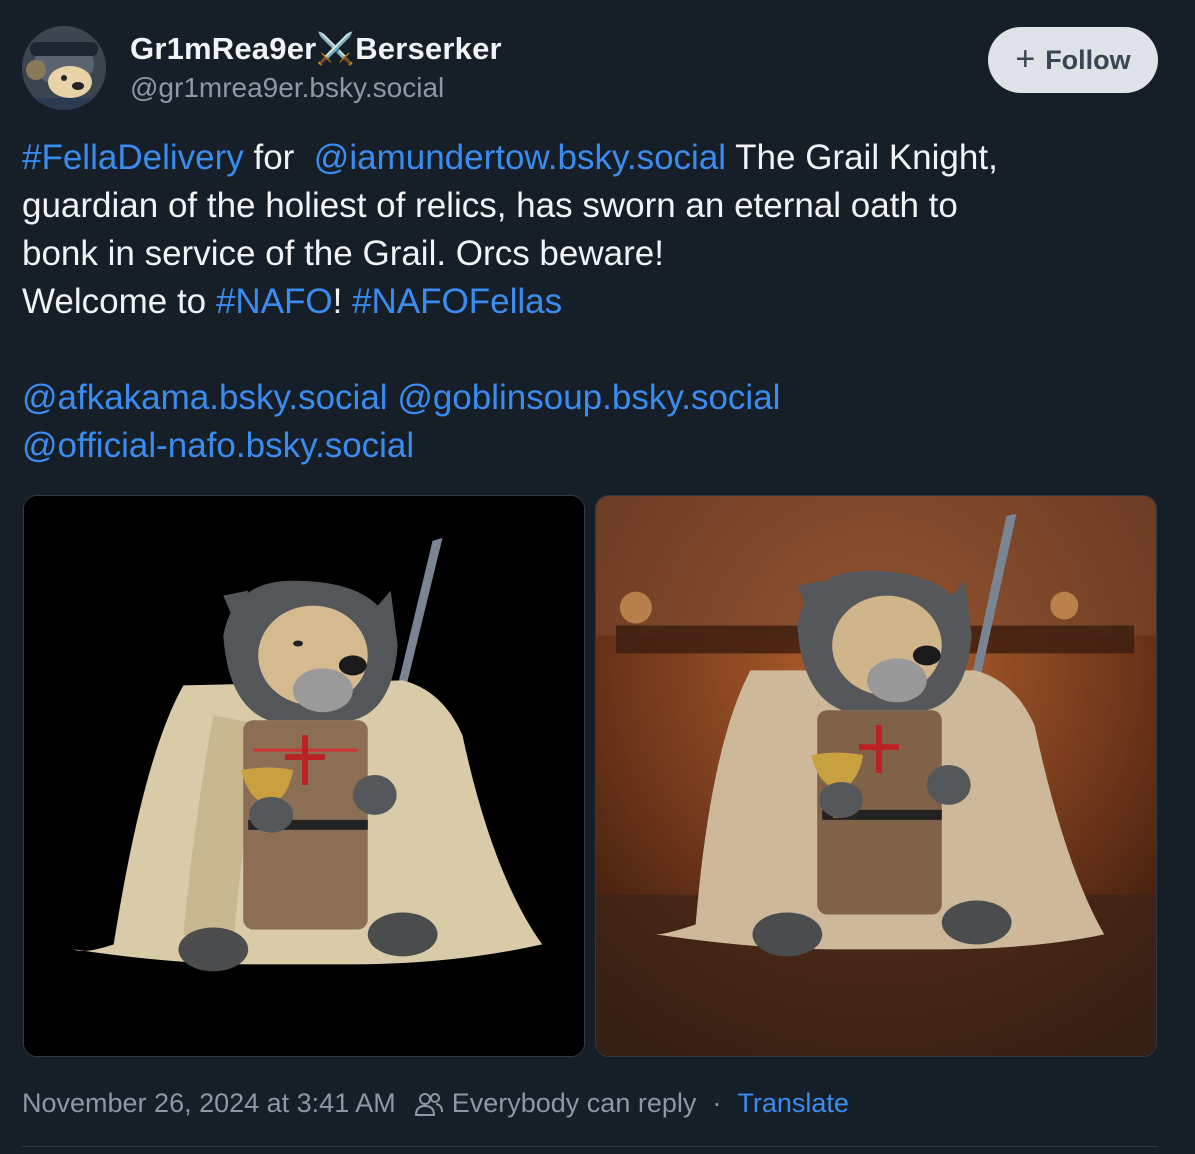  Describe the element at coordinates (793, 1103) in the screenshot. I see `translate-link: Translate` at that location.